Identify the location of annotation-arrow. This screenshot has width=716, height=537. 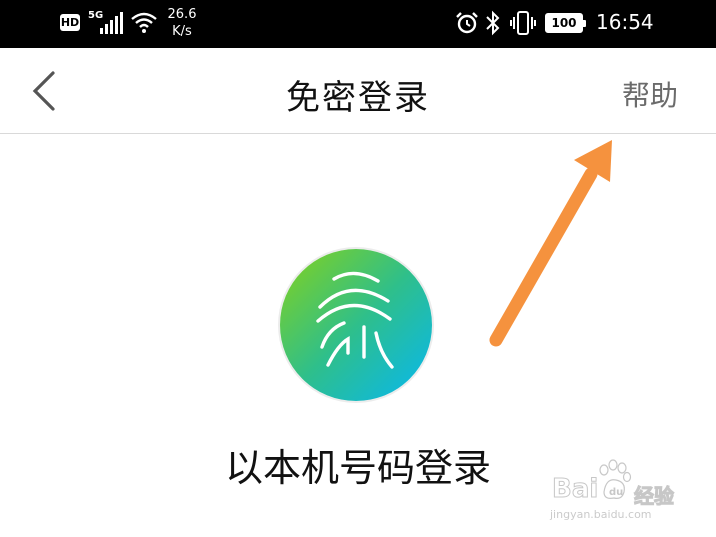
(550, 243).